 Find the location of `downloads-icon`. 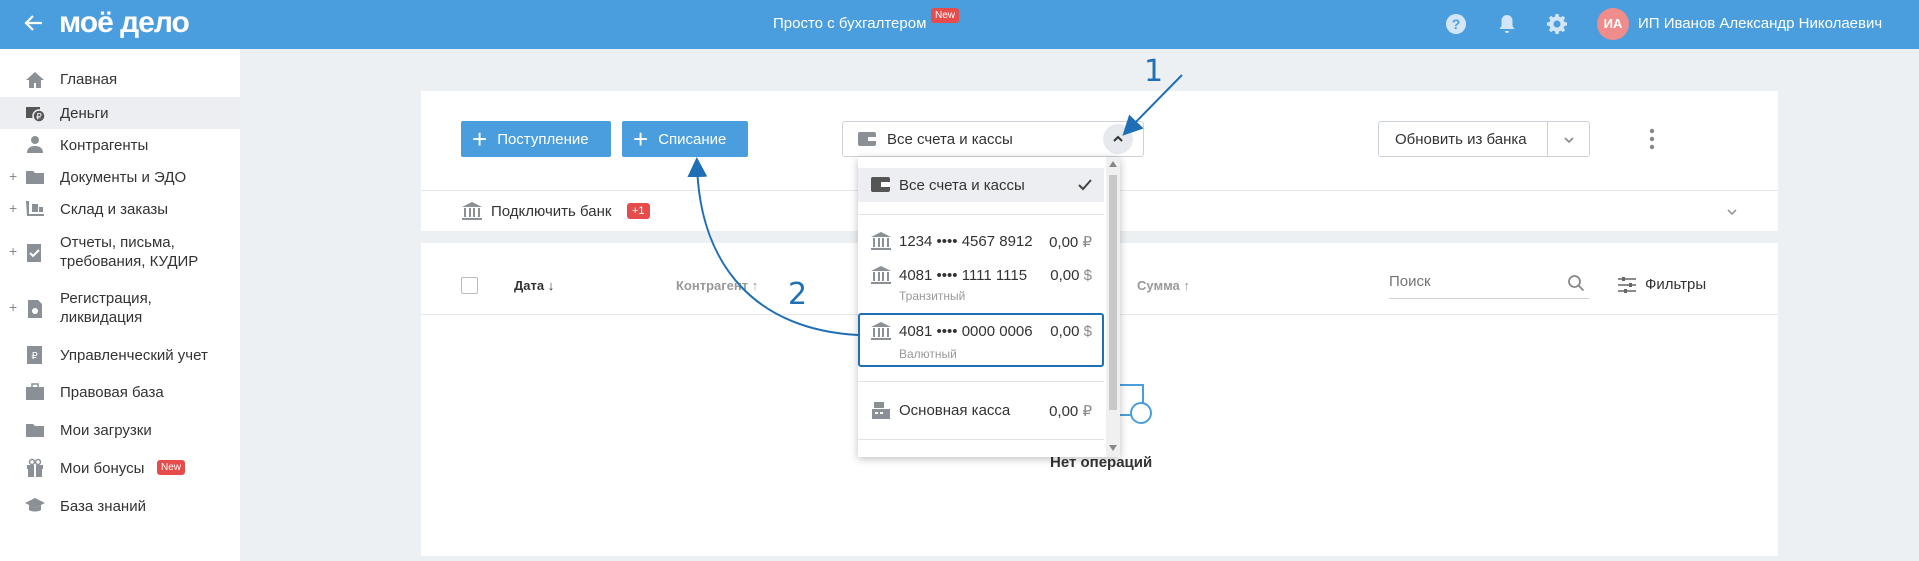

downloads-icon is located at coordinates (35, 430).